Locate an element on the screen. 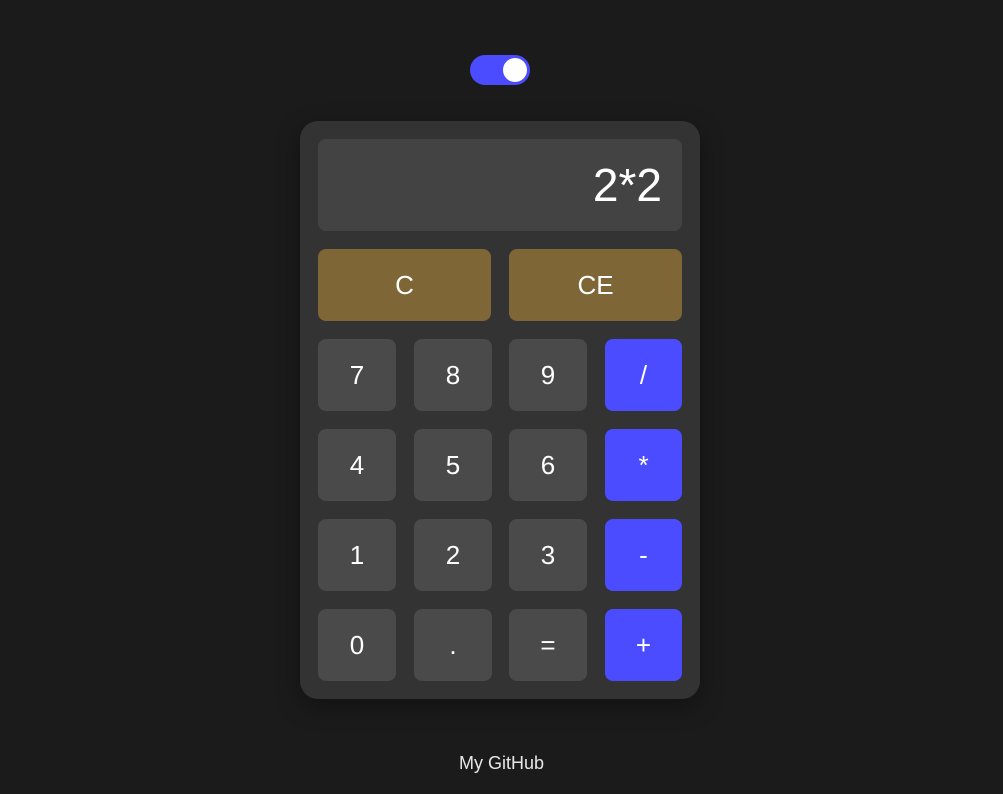 This screenshot has height=794, width=1003. divide-button: / is located at coordinates (643, 375).